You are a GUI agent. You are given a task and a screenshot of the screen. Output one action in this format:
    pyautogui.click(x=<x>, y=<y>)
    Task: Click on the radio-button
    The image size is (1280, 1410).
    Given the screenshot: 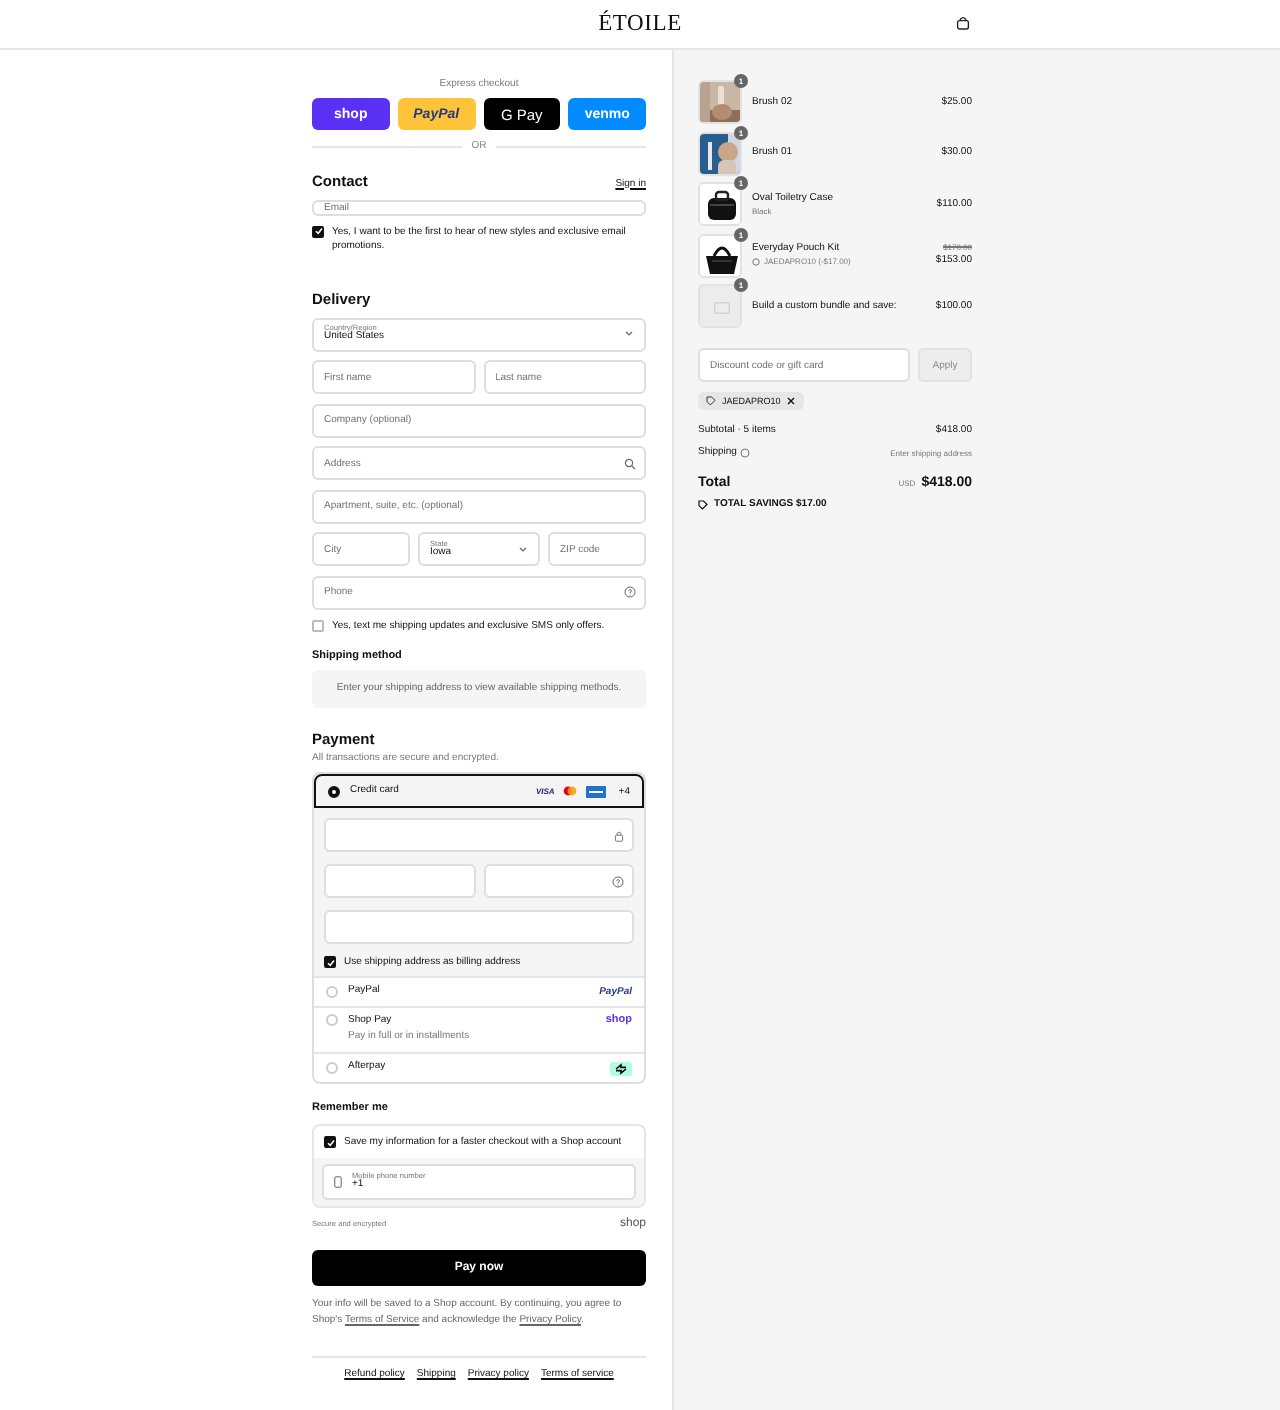 What is the action you would take?
    pyautogui.click(x=334, y=791)
    